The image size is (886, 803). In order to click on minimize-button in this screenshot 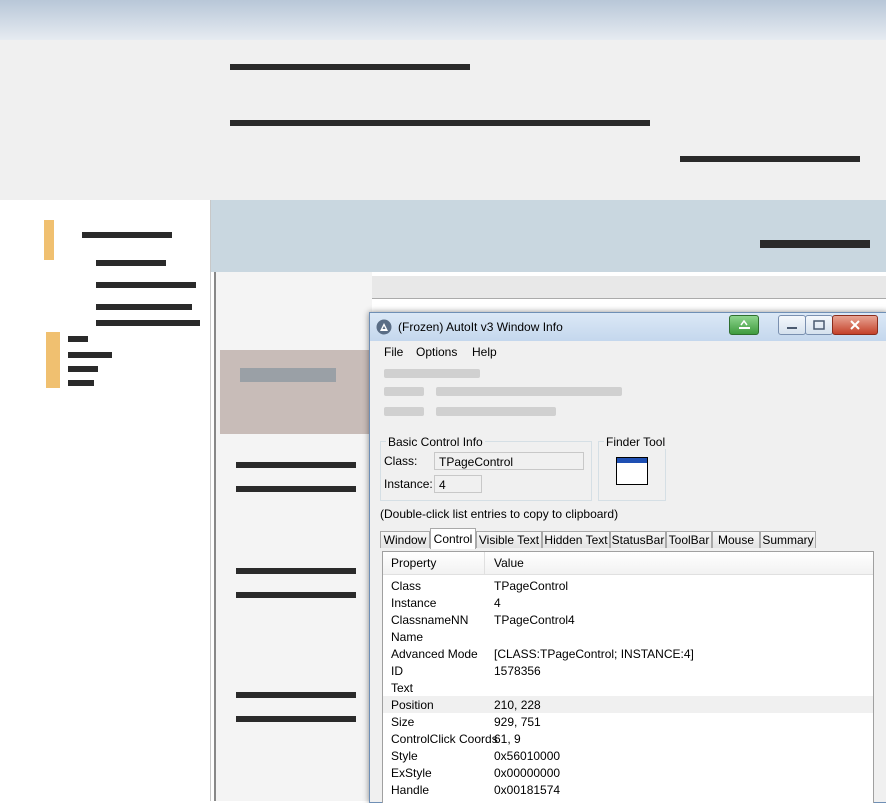, I will do `click(792, 325)`.